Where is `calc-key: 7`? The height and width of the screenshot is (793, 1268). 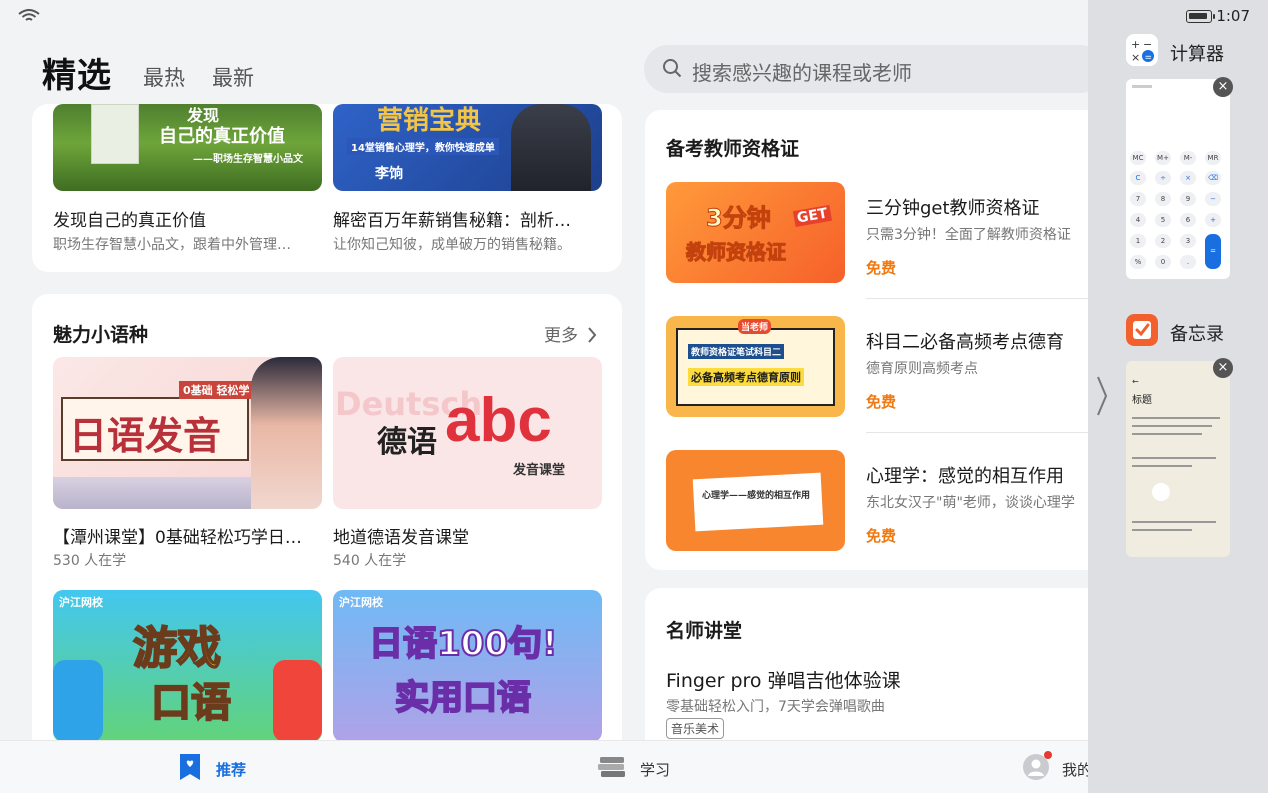 calc-key: 7 is located at coordinates (1138, 199).